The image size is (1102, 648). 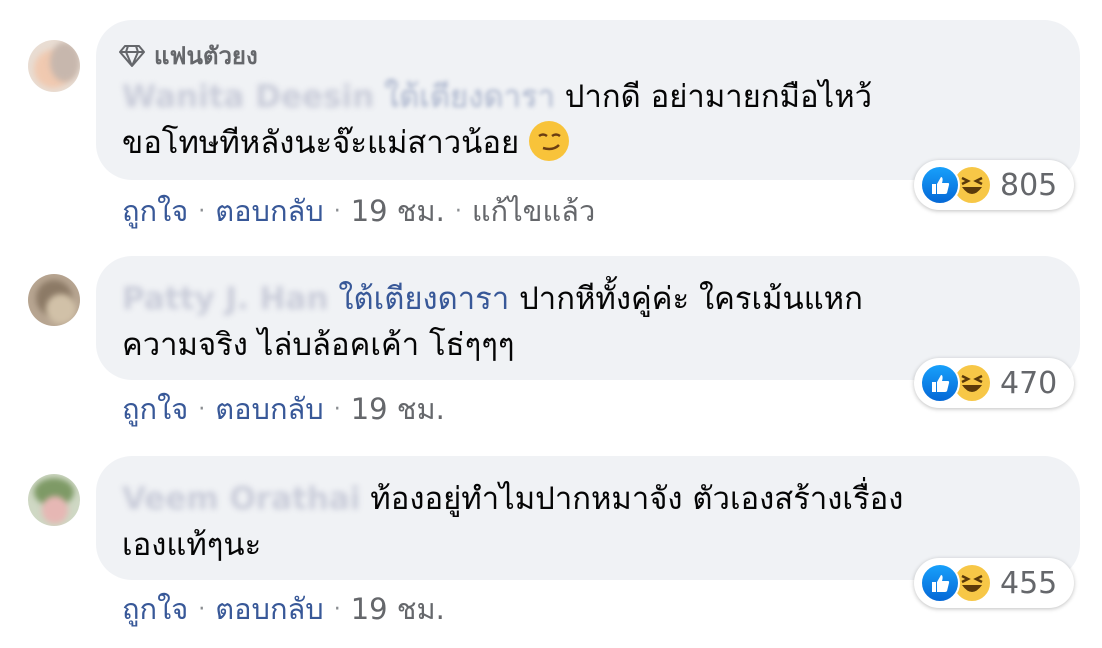 What do you see at coordinates (512, 545) in the screenshot?
I see `comment-text-line-2: เองแท้ๆนะ` at bounding box center [512, 545].